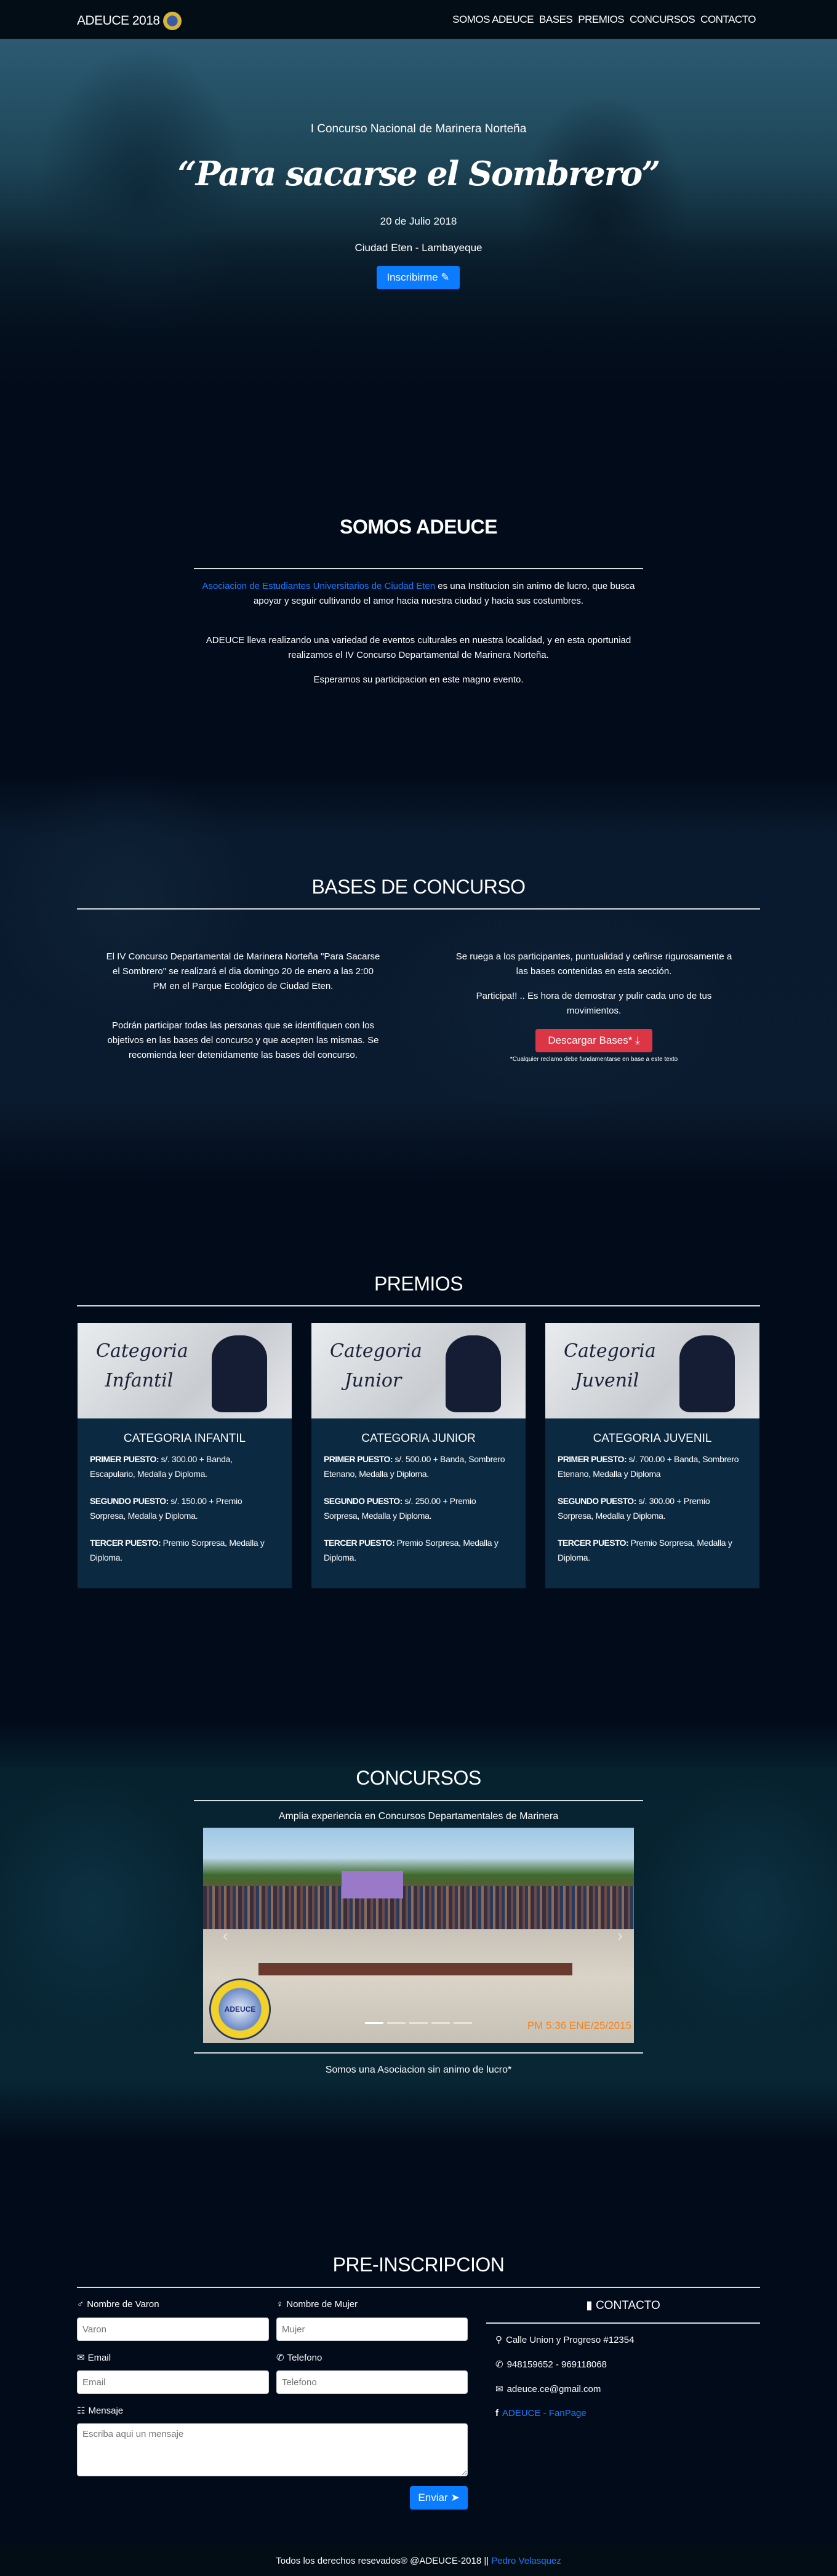 This screenshot has height=2576, width=837. Describe the element at coordinates (526, 2561) in the screenshot. I see `author-link: Pedro Velasquez` at that location.